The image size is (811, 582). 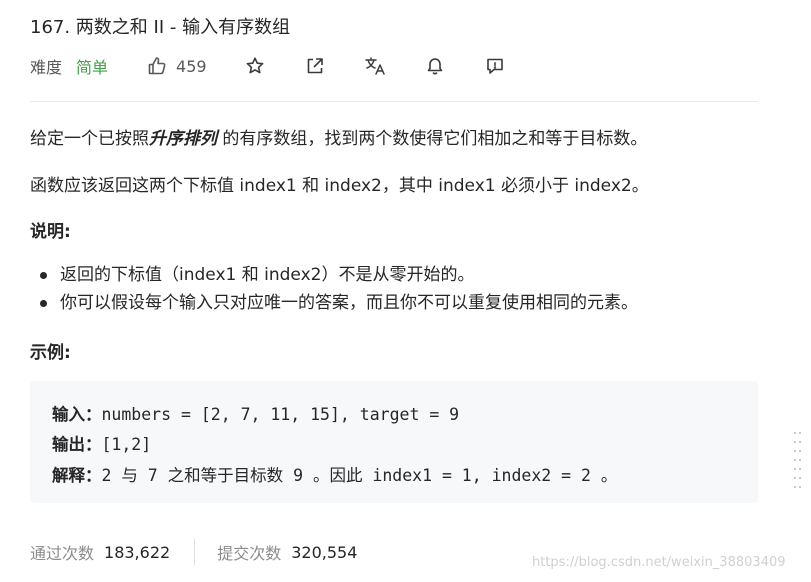 I want to click on explanation-label: 解释：, so click(x=77, y=475).